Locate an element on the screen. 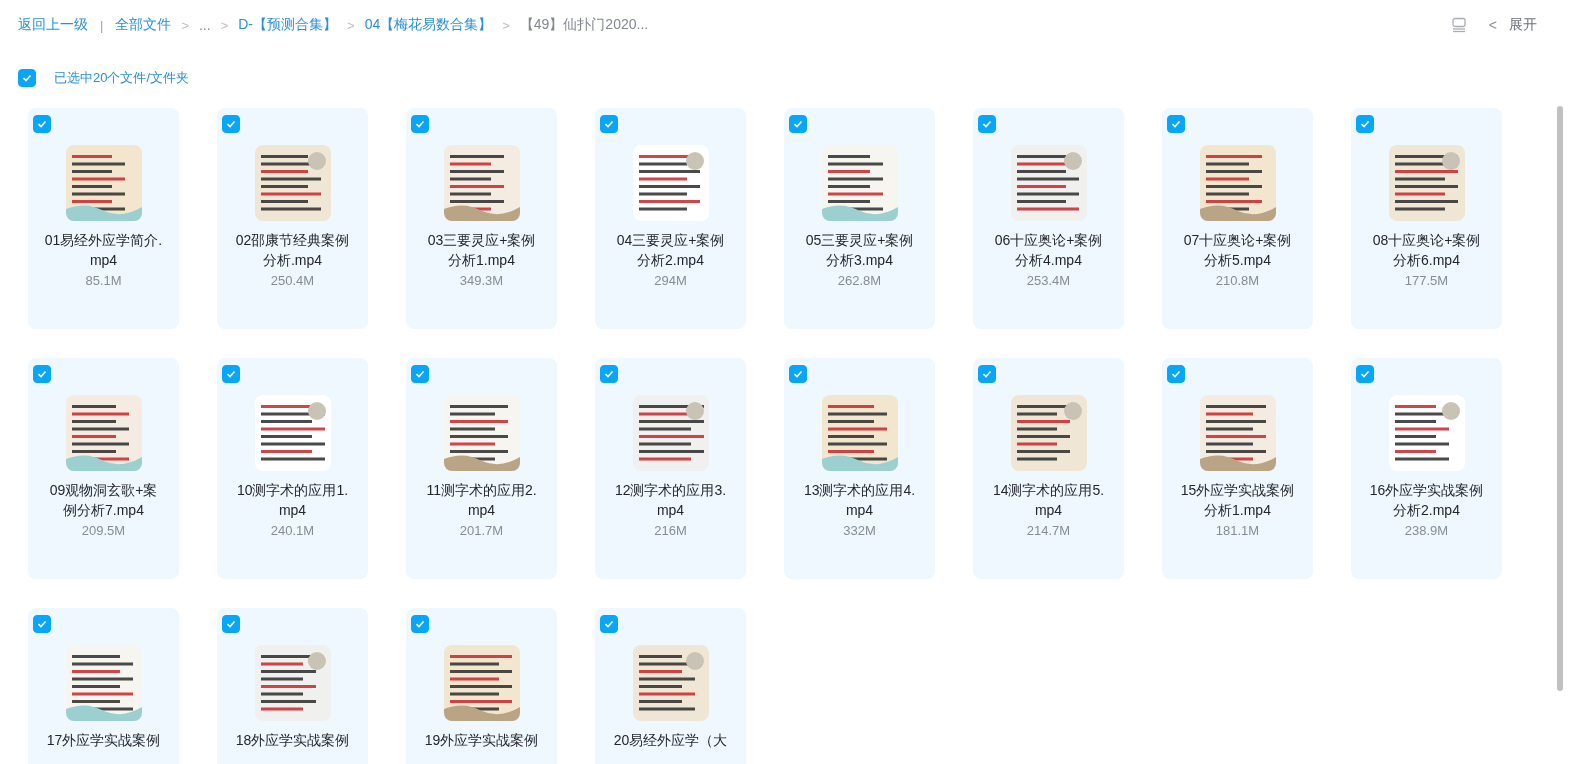 The image size is (1577, 764). file-name: 02邵康节经典案例分析.mp4 is located at coordinates (292, 250).